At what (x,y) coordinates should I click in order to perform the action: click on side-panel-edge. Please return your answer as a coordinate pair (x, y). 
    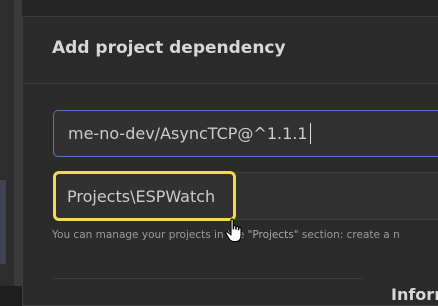
    Looking at the image, I should click on (18, 143).